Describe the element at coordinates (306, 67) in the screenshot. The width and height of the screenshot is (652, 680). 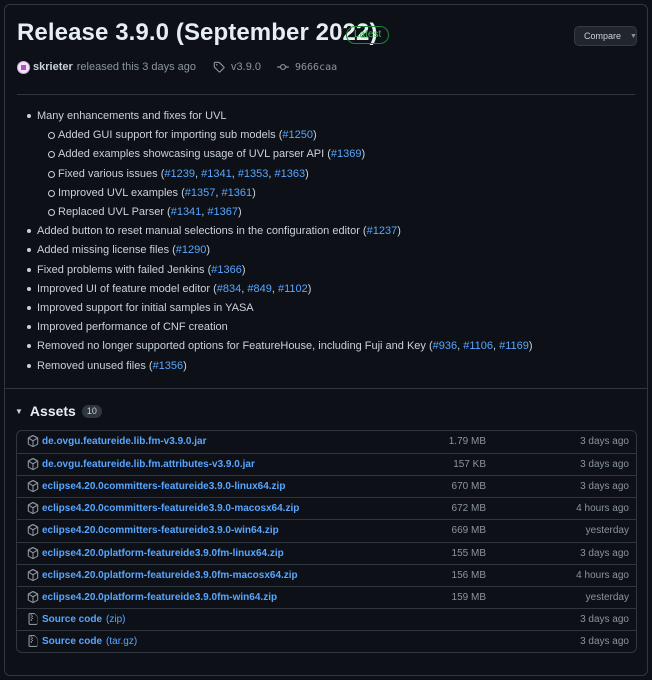
I see `commit-link: 9666caa` at that location.